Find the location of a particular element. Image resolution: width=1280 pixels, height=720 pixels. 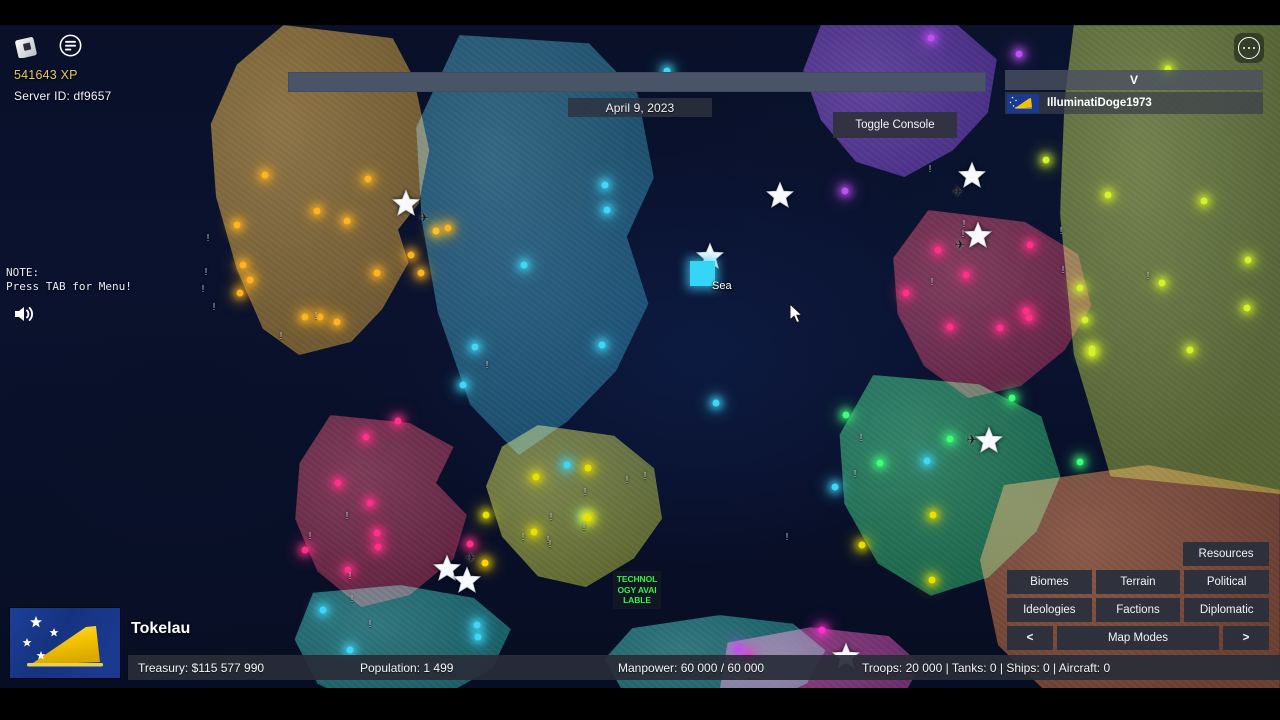

map-mode-ideologies-button: Ideologies is located at coordinates (1049, 610).